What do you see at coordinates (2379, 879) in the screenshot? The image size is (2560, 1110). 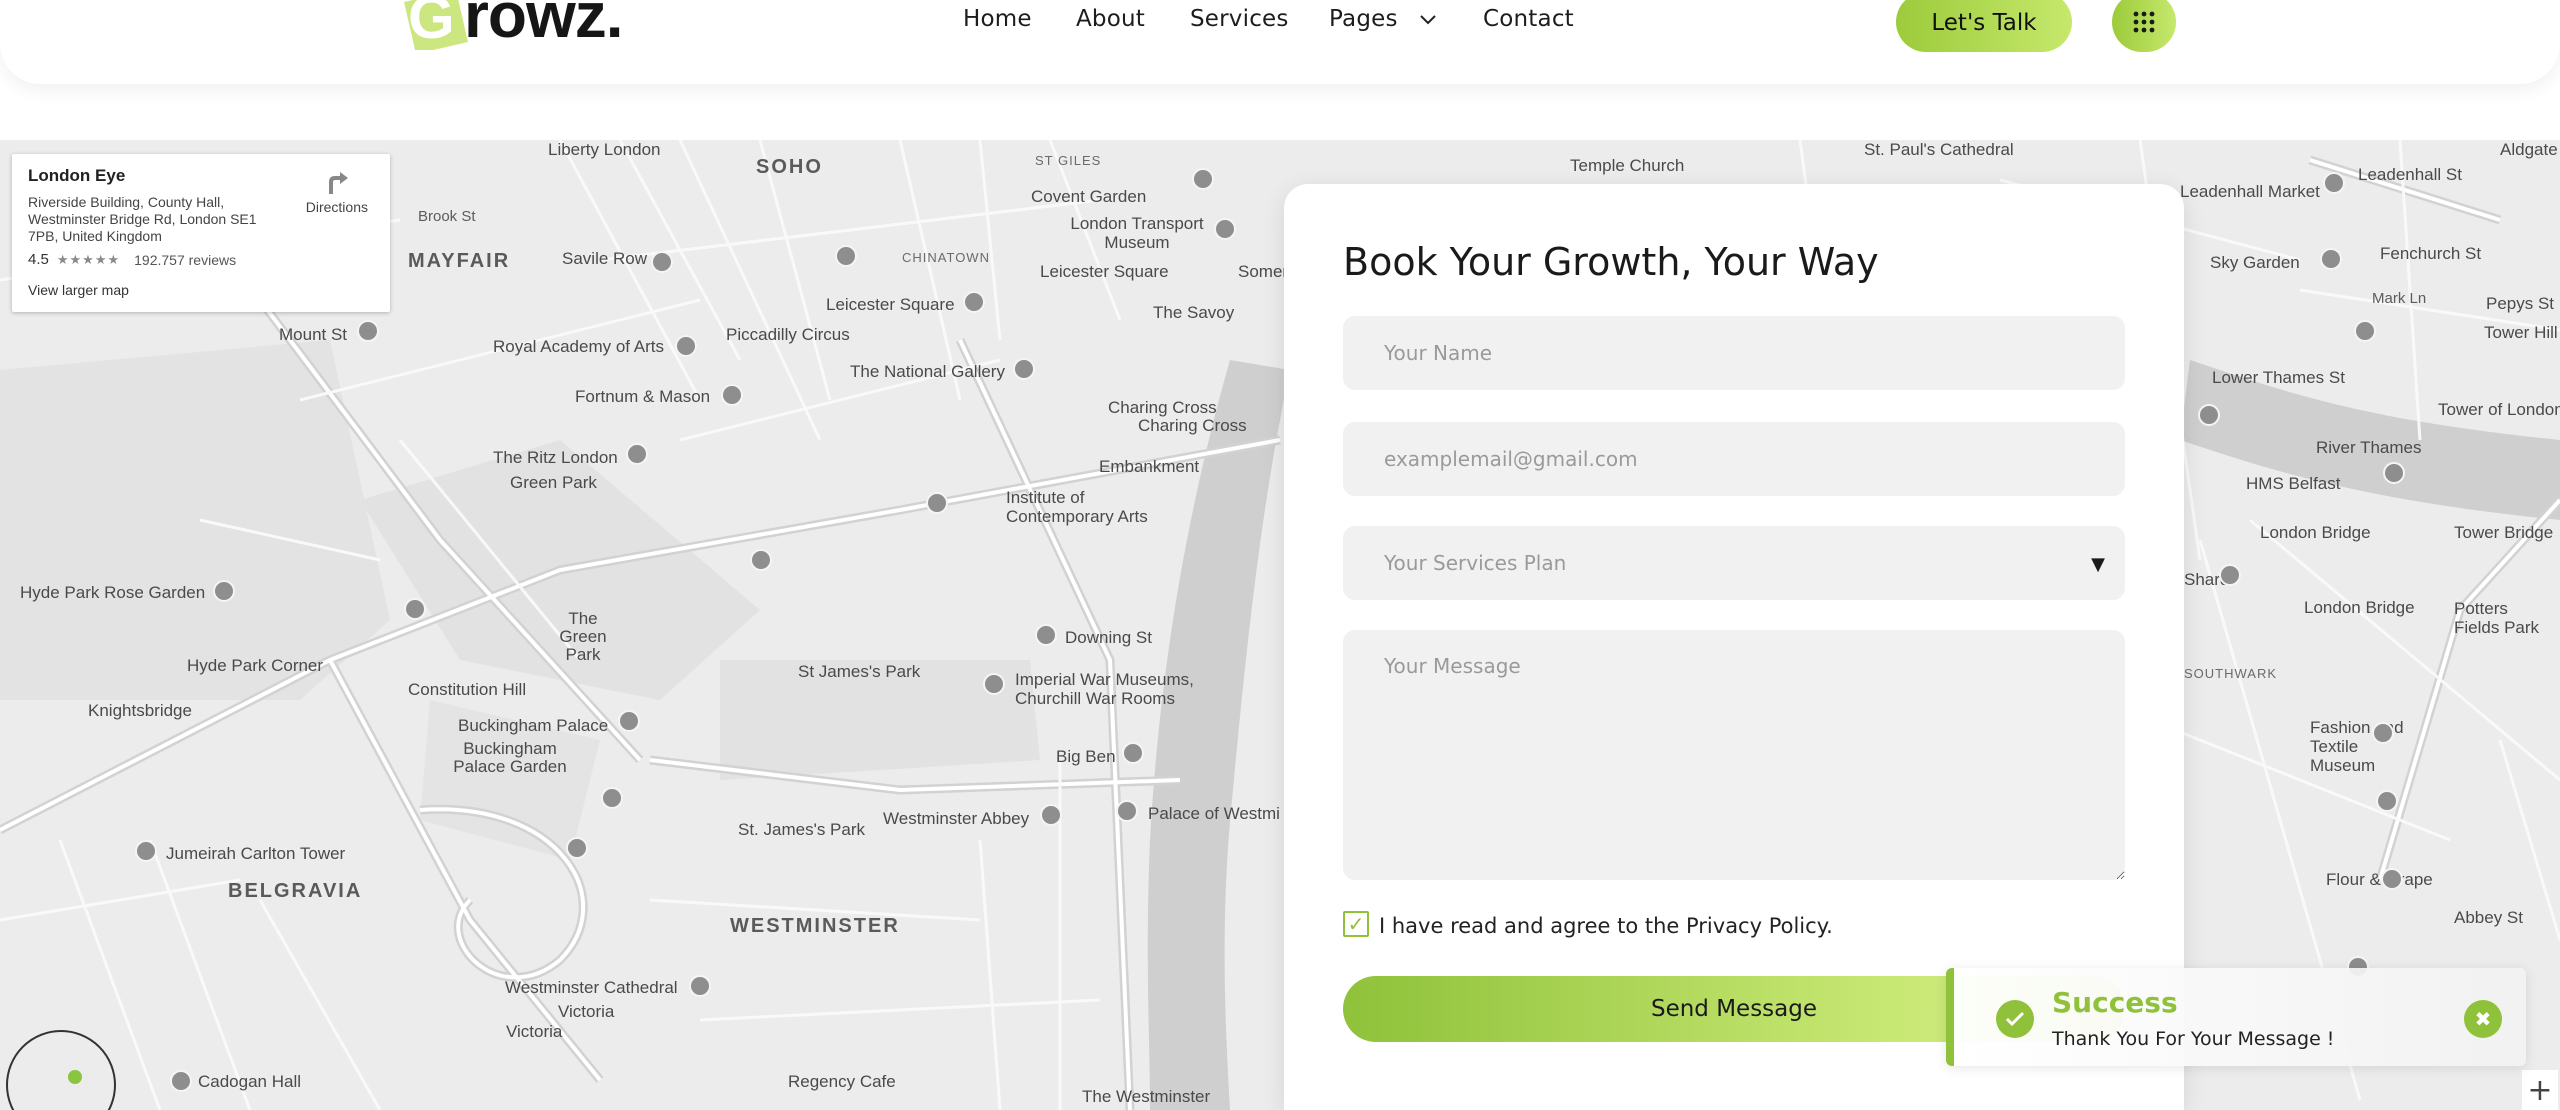 I see `map-place-label: Flour & Grape` at bounding box center [2379, 879].